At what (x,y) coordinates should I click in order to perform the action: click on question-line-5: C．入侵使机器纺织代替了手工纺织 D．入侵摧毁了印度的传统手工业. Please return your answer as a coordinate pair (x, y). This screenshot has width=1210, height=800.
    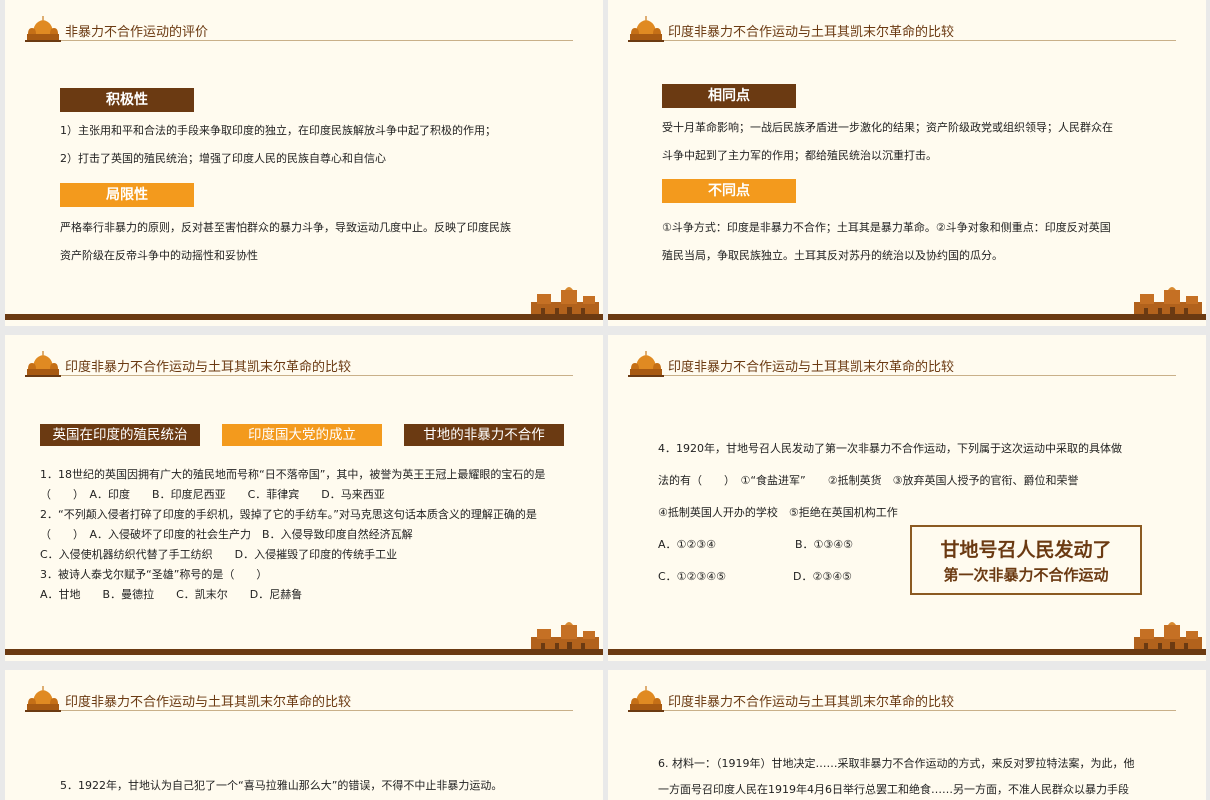
    Looking at the image, I should click on (219, 554).